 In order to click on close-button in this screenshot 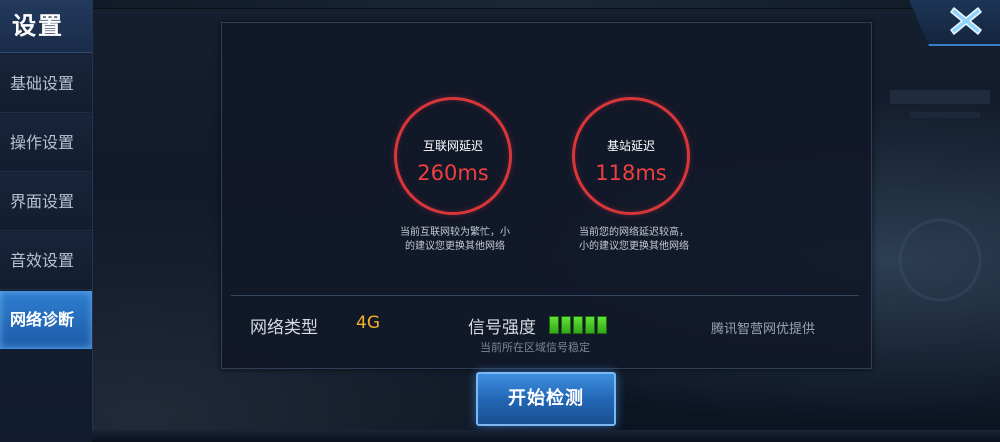, I will do `click(966, 21)`.